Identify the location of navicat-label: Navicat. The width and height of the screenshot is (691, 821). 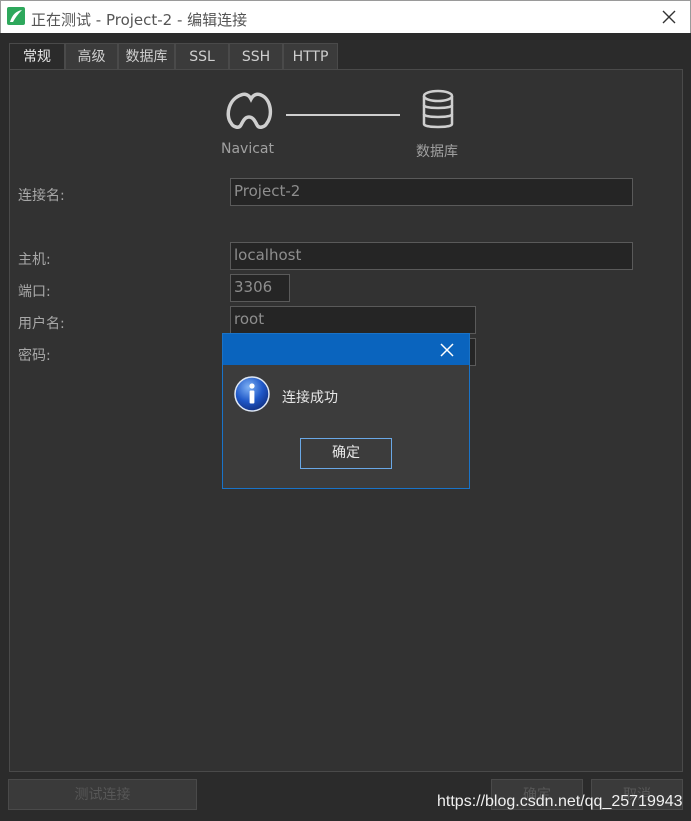
(247, 149).